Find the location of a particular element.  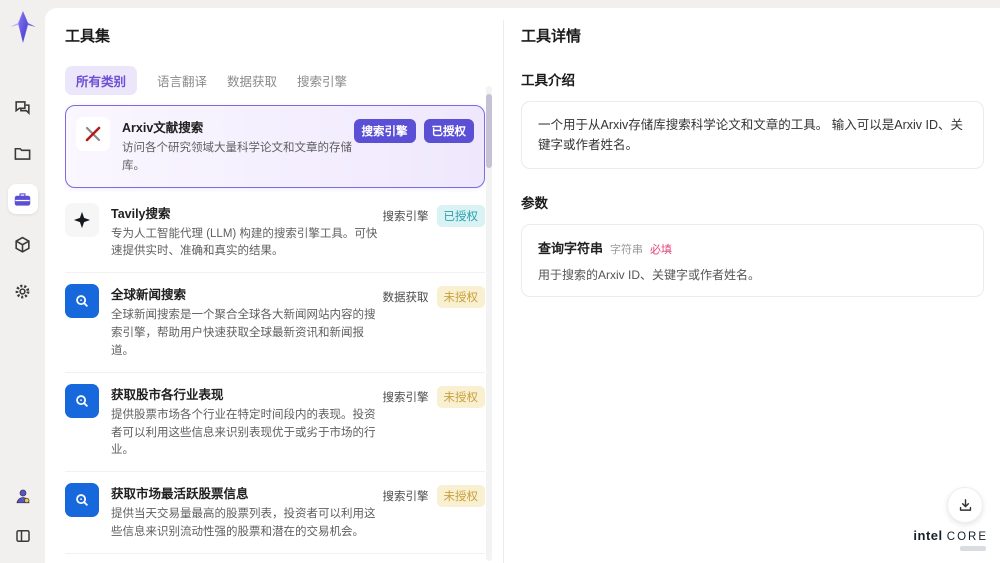

tool-name: 全球新闻搜索 is located at coordinates (149, 295).